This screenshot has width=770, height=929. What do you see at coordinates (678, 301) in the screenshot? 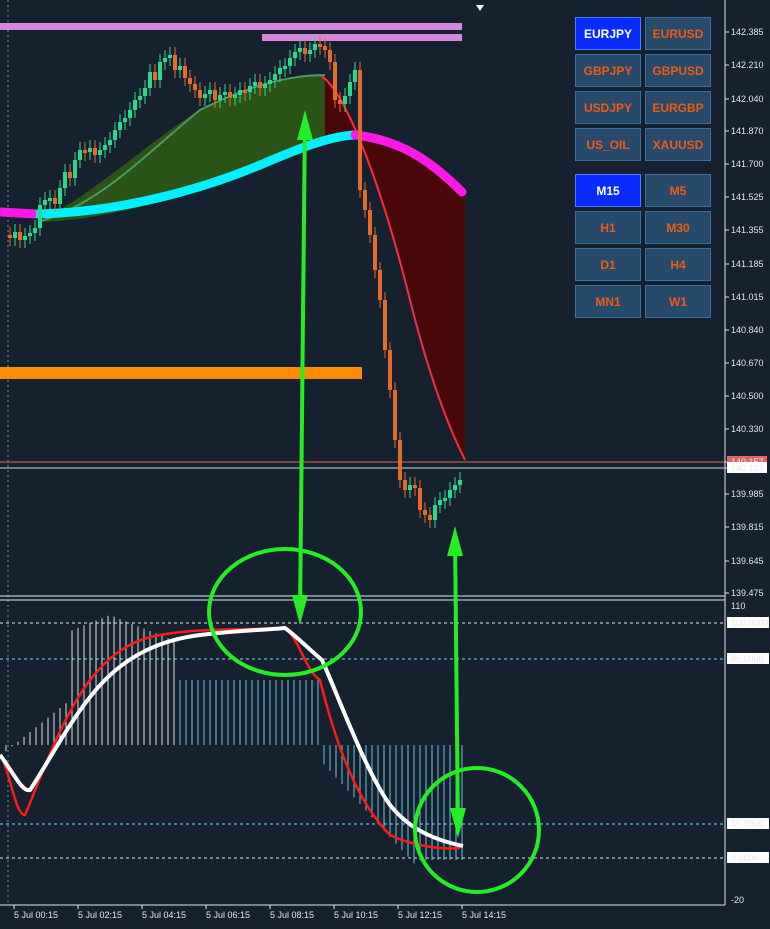
I see `timeframe-button-w1: W1` at bounding box center [678, 301].